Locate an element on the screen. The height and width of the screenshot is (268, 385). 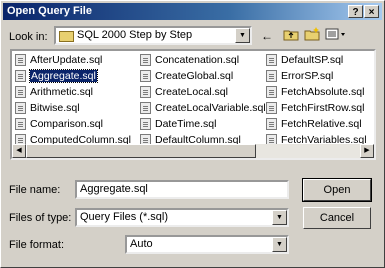
file-name: CreateLocalVariable.sql is located at coordinates (210, 108).